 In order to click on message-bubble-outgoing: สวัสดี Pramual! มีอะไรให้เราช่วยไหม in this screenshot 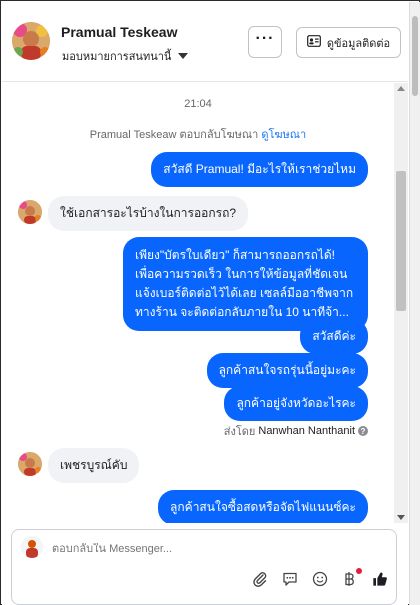, I will do `click(259, 169)`.